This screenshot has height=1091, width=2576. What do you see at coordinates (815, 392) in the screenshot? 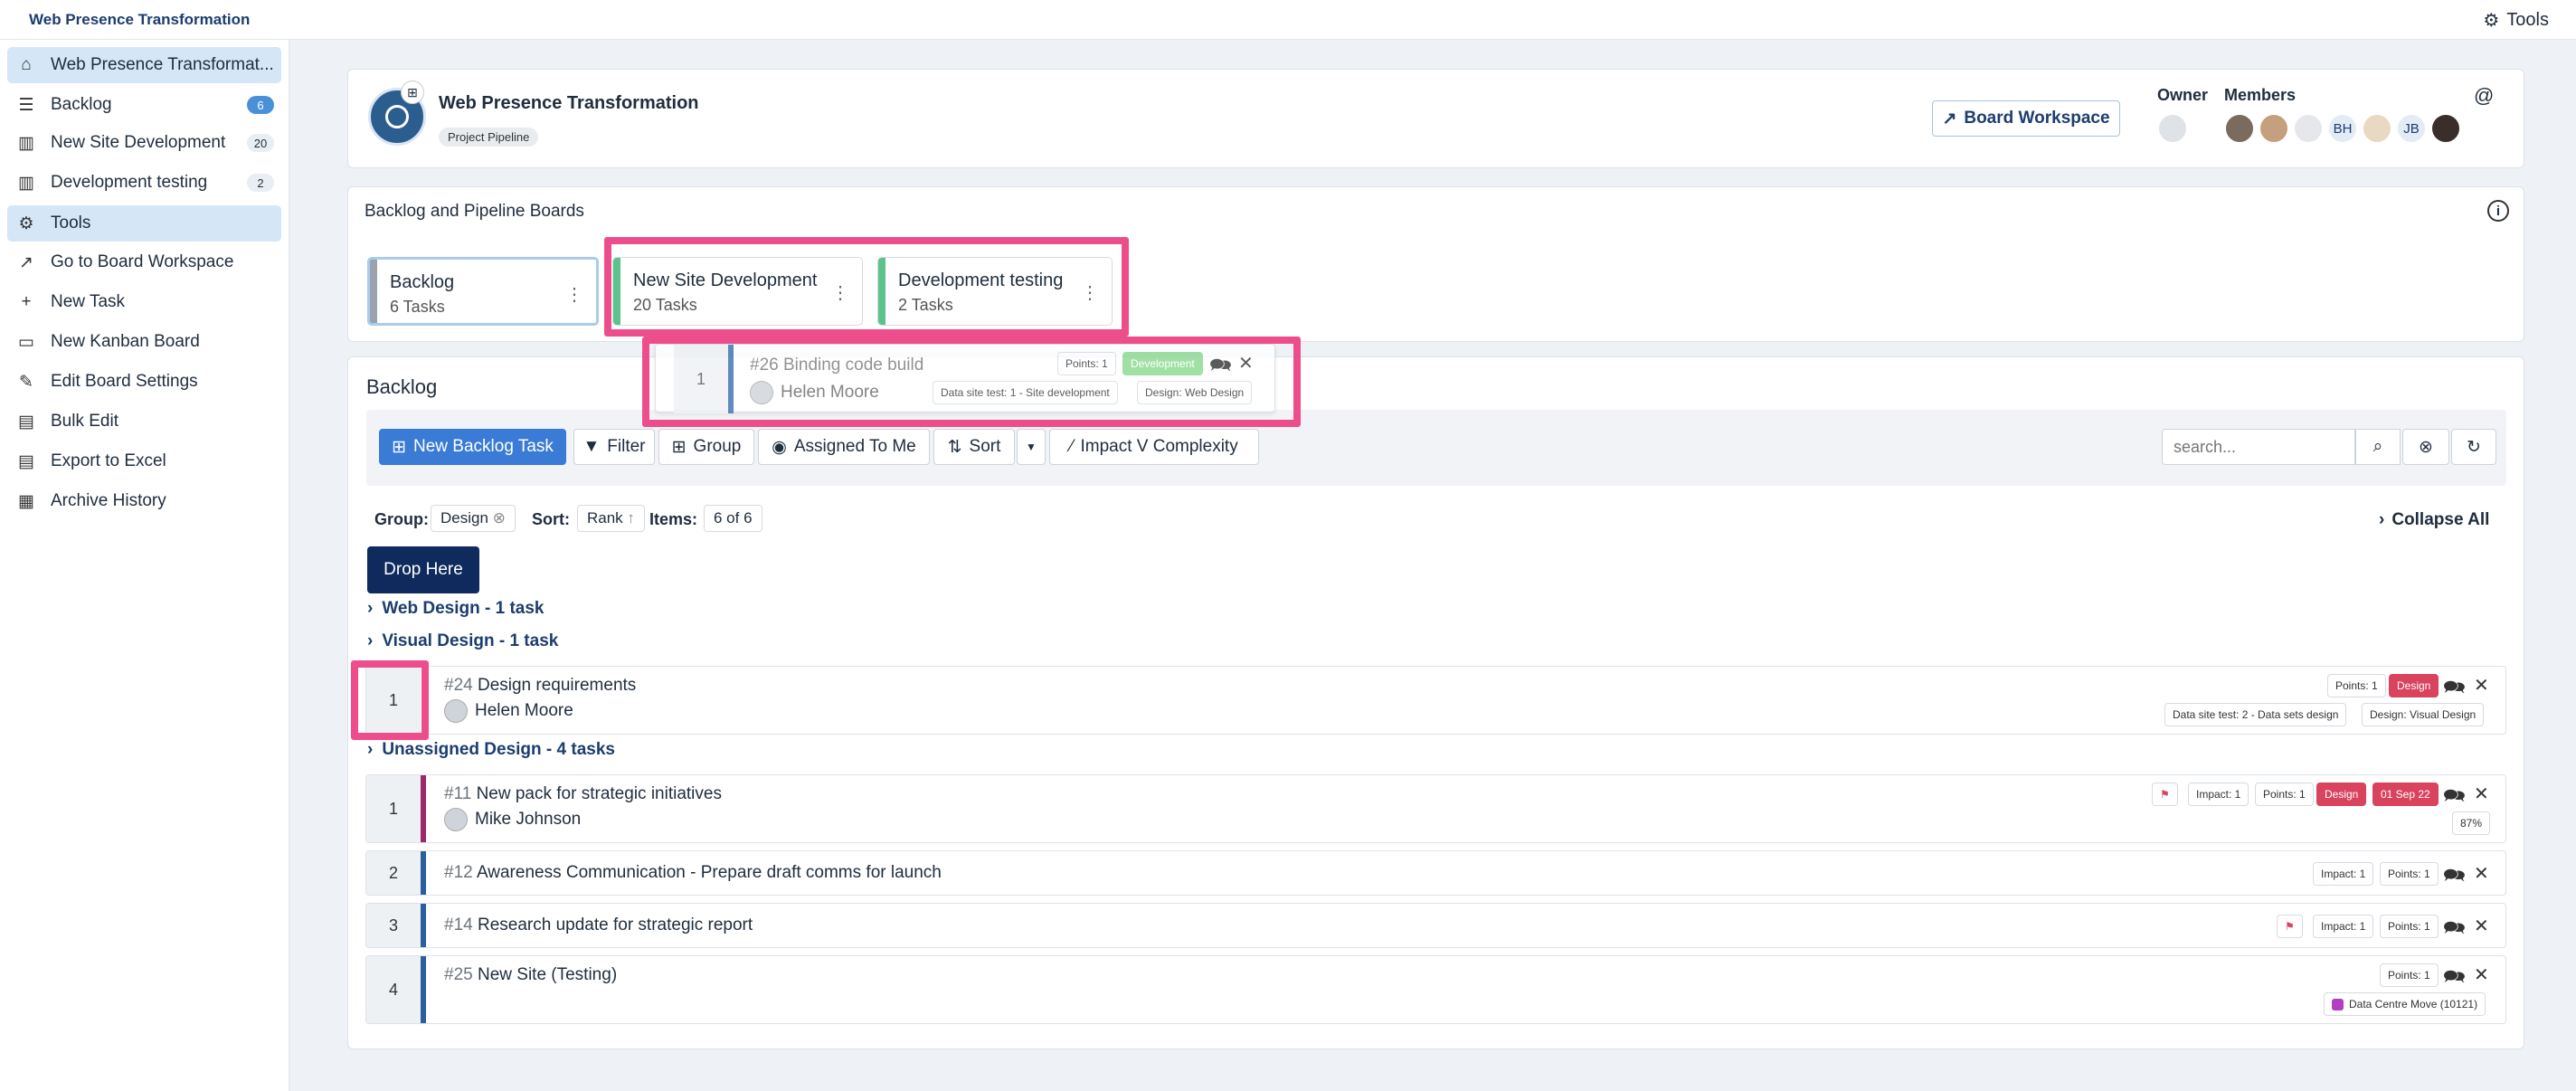
I see `task-assignee: Helen Moore` at bounding box center [815, 392].